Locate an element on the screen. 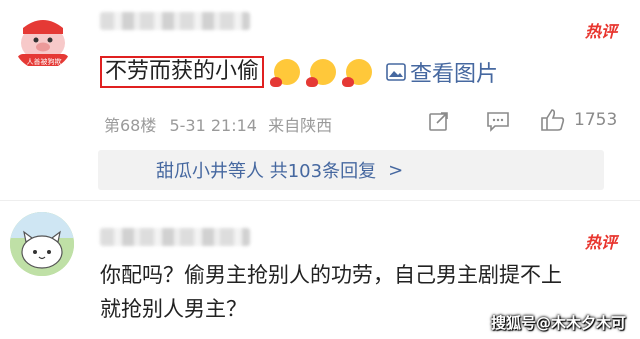  replies-summary: 甜瓜小井等人 共103条回复 > is located at coordinates (351, 170).